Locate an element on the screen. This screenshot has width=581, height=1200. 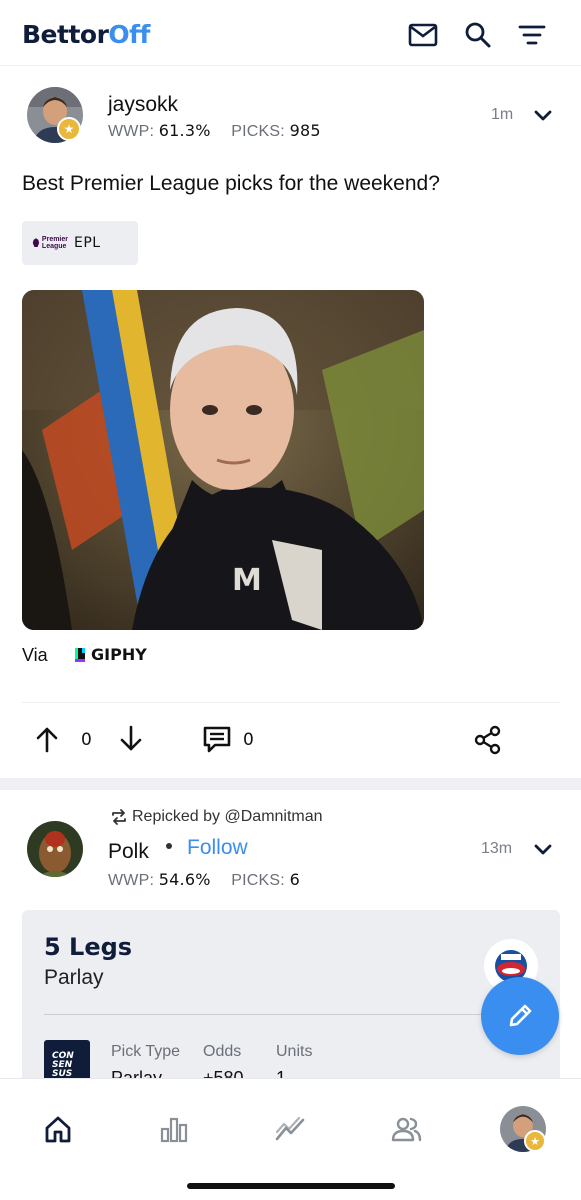
giphy-logo-icon is located at coordinates (80, 654).